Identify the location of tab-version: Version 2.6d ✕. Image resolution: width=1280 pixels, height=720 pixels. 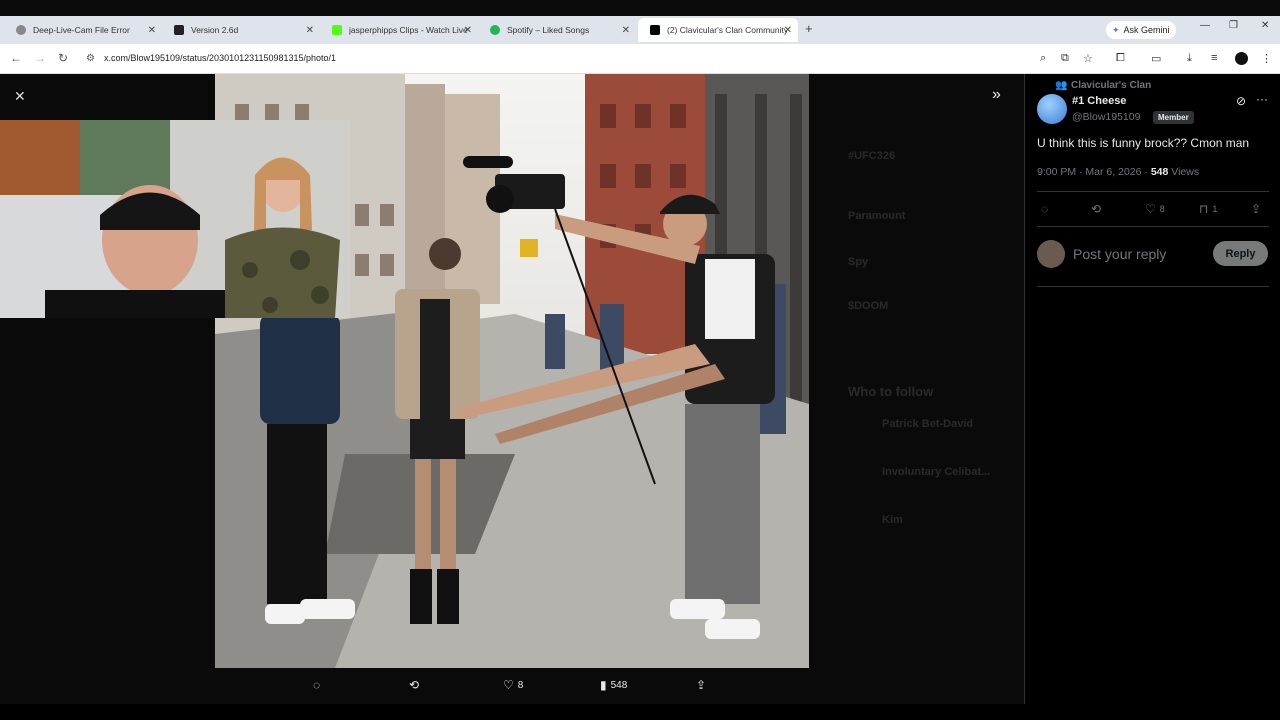
(241, 30).